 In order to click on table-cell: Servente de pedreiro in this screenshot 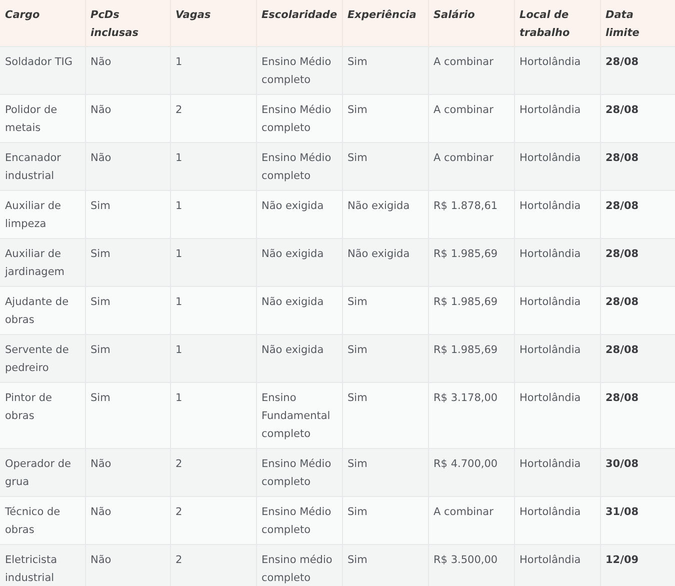, I will do `click(42, 358)`.